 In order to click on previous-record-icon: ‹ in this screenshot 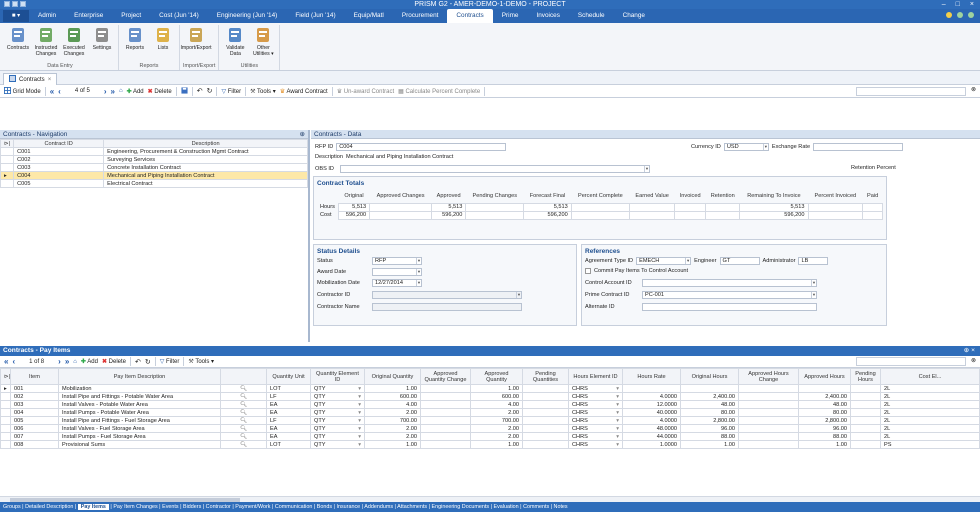, I will do `click(59, 91)`.